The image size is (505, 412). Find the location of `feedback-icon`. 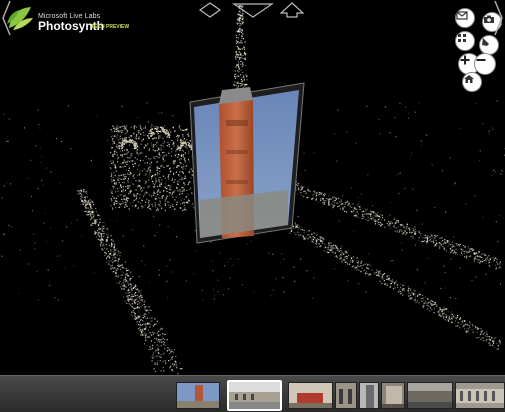

feedback-icon is located at coordinates (485, 42).